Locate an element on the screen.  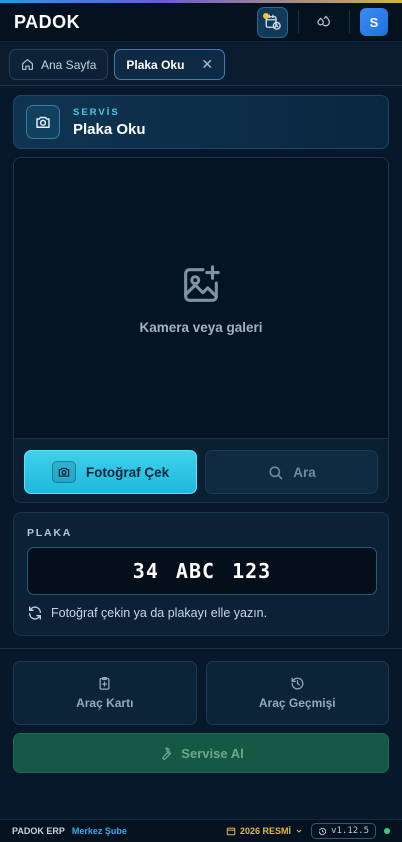
page-title: Plaka Oku is located at coordinates (109, 129).